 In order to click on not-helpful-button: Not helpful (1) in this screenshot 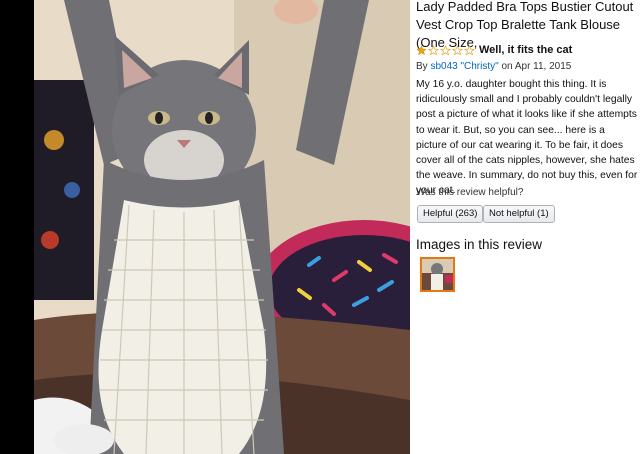, I will do `click(519, 214)`.